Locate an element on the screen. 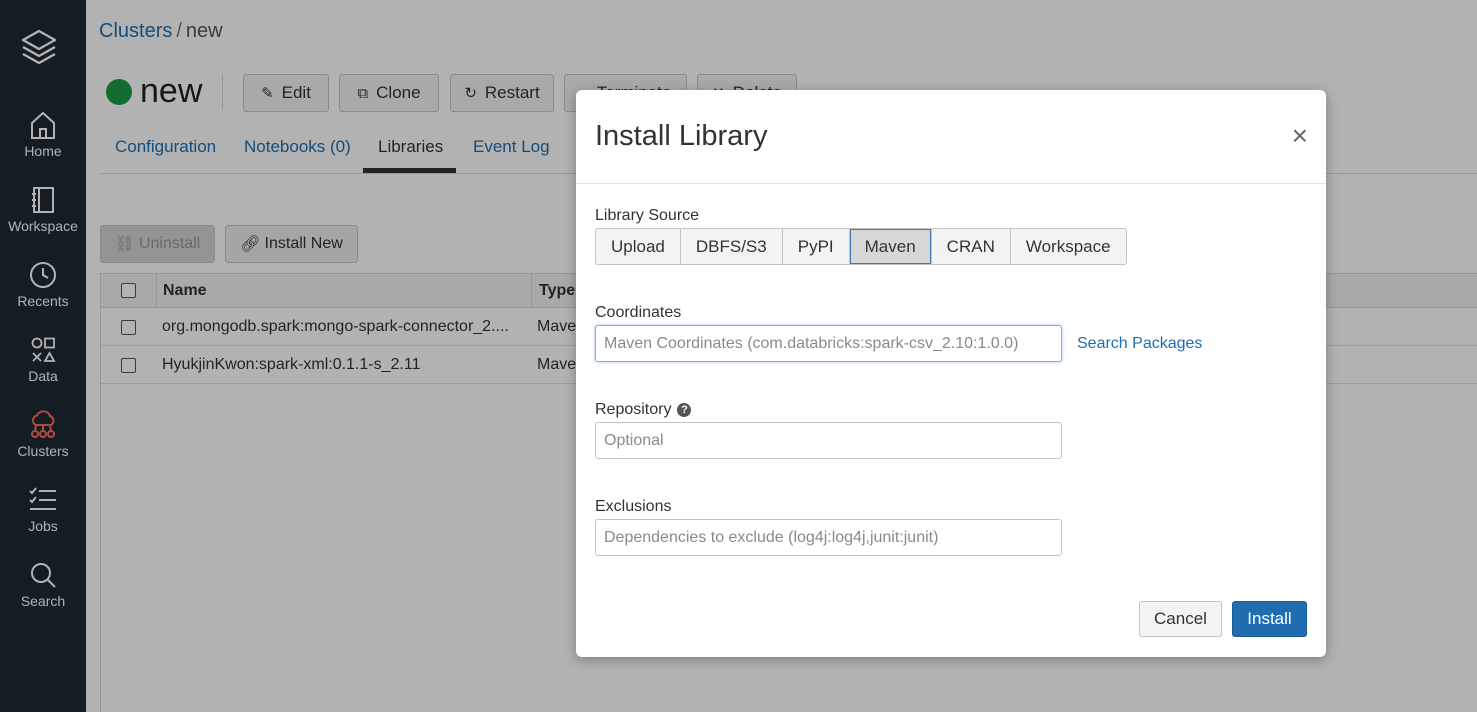 The image size is (1477, 712). close-icon: × is located at coordinates (1300, 136).